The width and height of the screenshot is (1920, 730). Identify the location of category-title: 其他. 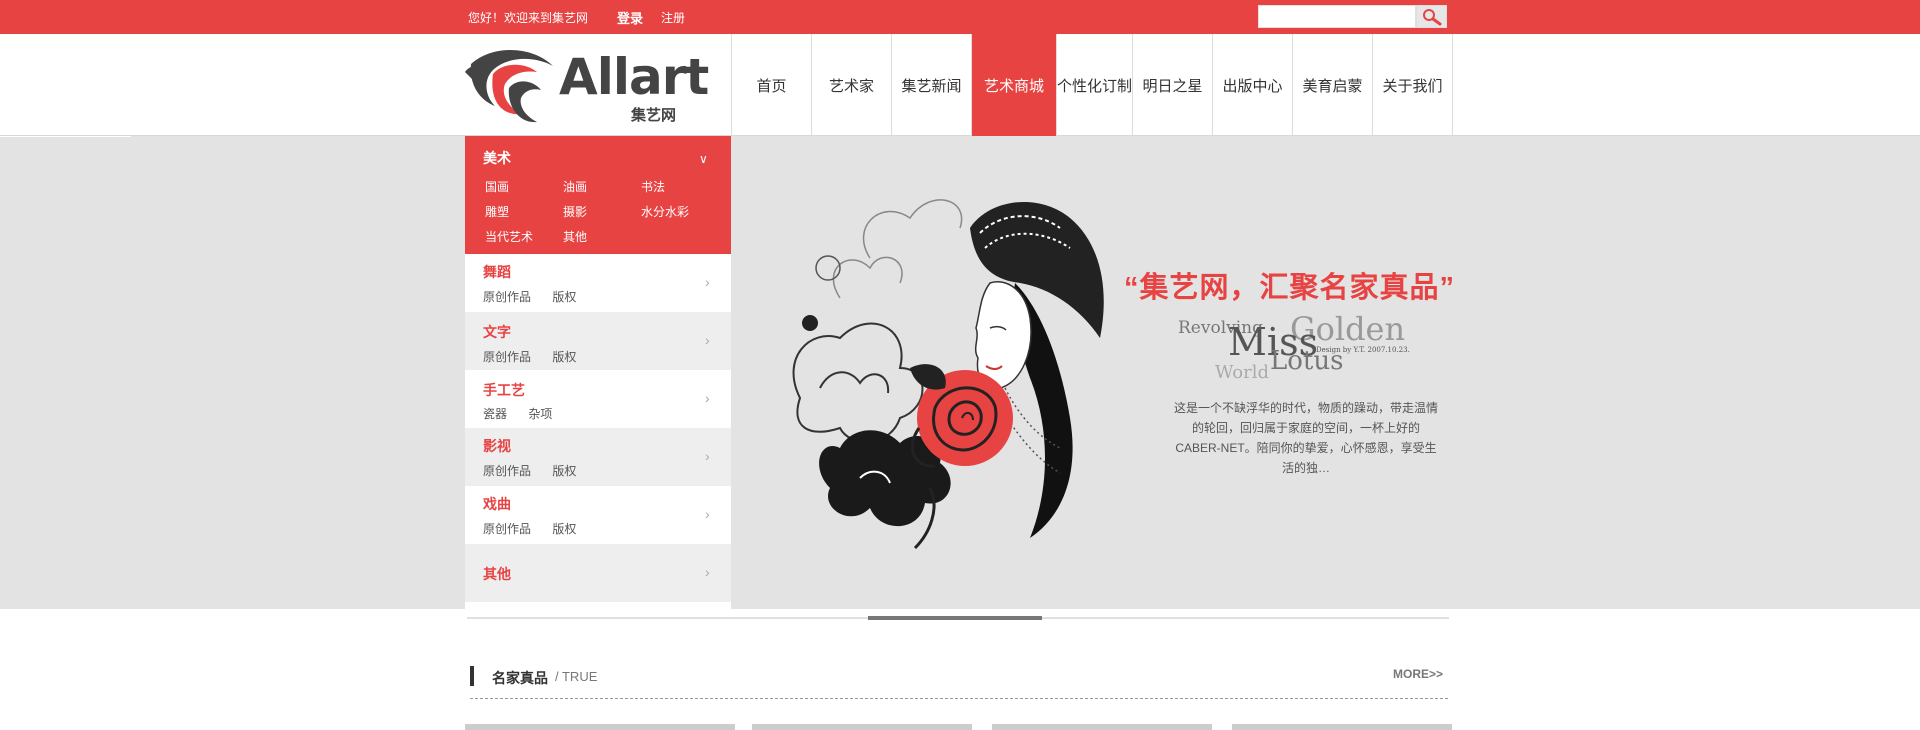
(497, 574).